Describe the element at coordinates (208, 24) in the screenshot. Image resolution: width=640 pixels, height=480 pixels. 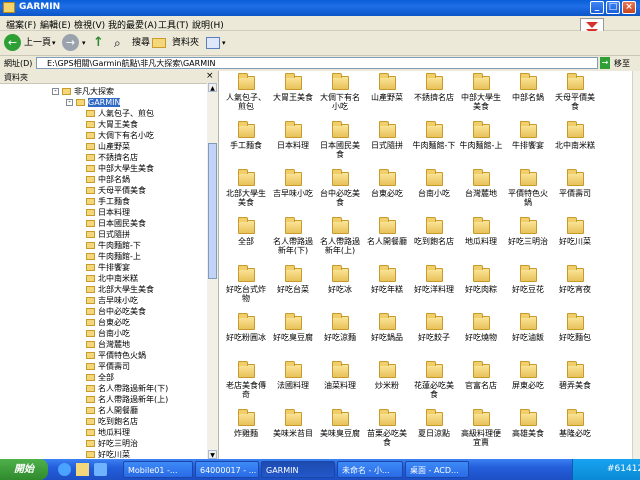
I see `menu-help: 說明(H)` at that location.